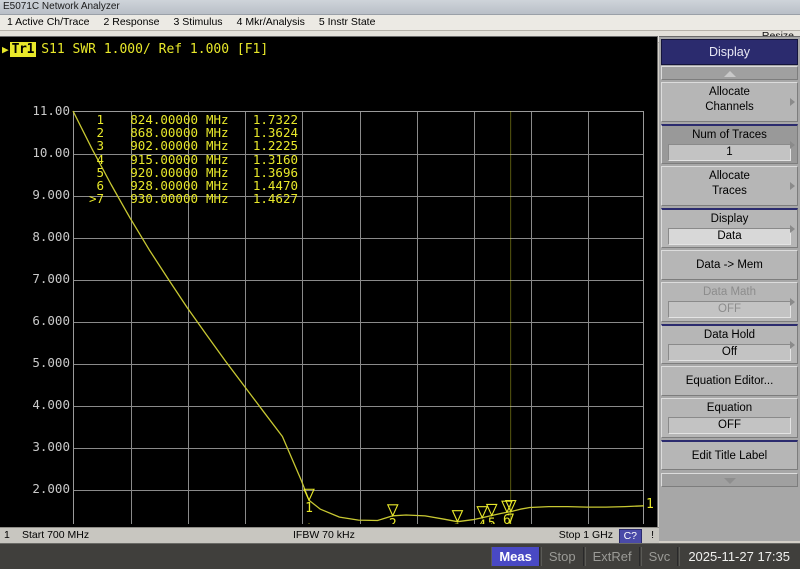 This screenshot has height=569, width=800. What do you see at coordinates (131, 22) in the screenshot?
I see `menu-item-response: 2 Response` at bounding box center [131, 22].